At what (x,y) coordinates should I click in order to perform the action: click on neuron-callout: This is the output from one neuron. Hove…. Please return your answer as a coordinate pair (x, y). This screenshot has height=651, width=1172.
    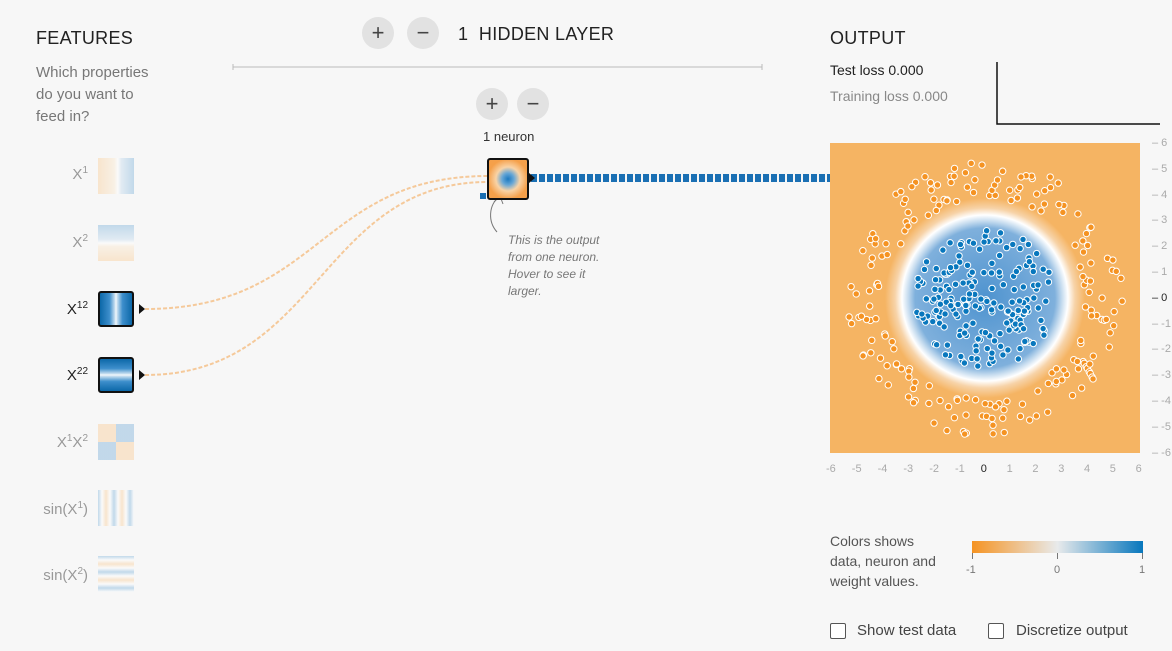
    Looking at the image, I should click on (554, 265).